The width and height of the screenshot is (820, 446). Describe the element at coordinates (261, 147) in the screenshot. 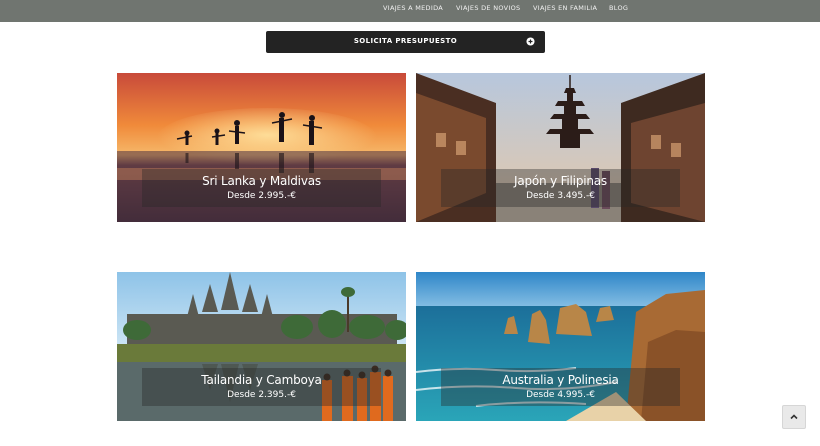

I see `destination-card-sri-lanka: Sri Lanka y Maldivas Desde 2.995.-€` at that location.